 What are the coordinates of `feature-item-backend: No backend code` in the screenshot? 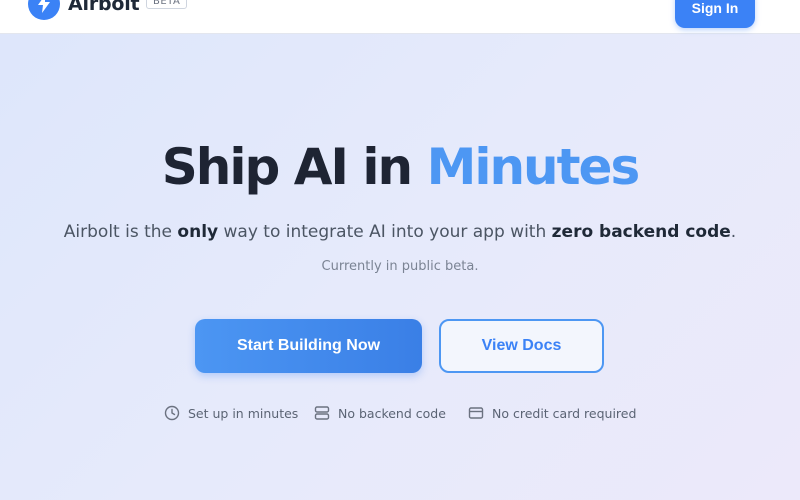 It's located at (380, 413).